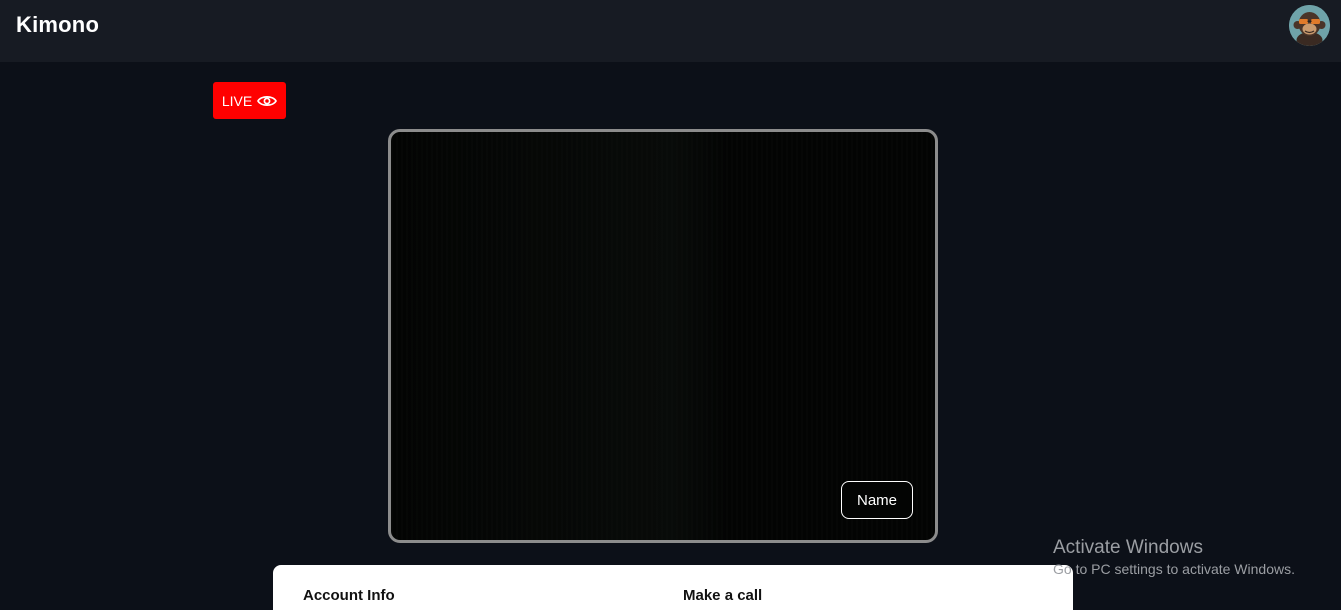 This screenshot has height=610, width=1341. I want to click on watermark-subtitle: Go to PC settings to activate Windows., so click(1174, 569).